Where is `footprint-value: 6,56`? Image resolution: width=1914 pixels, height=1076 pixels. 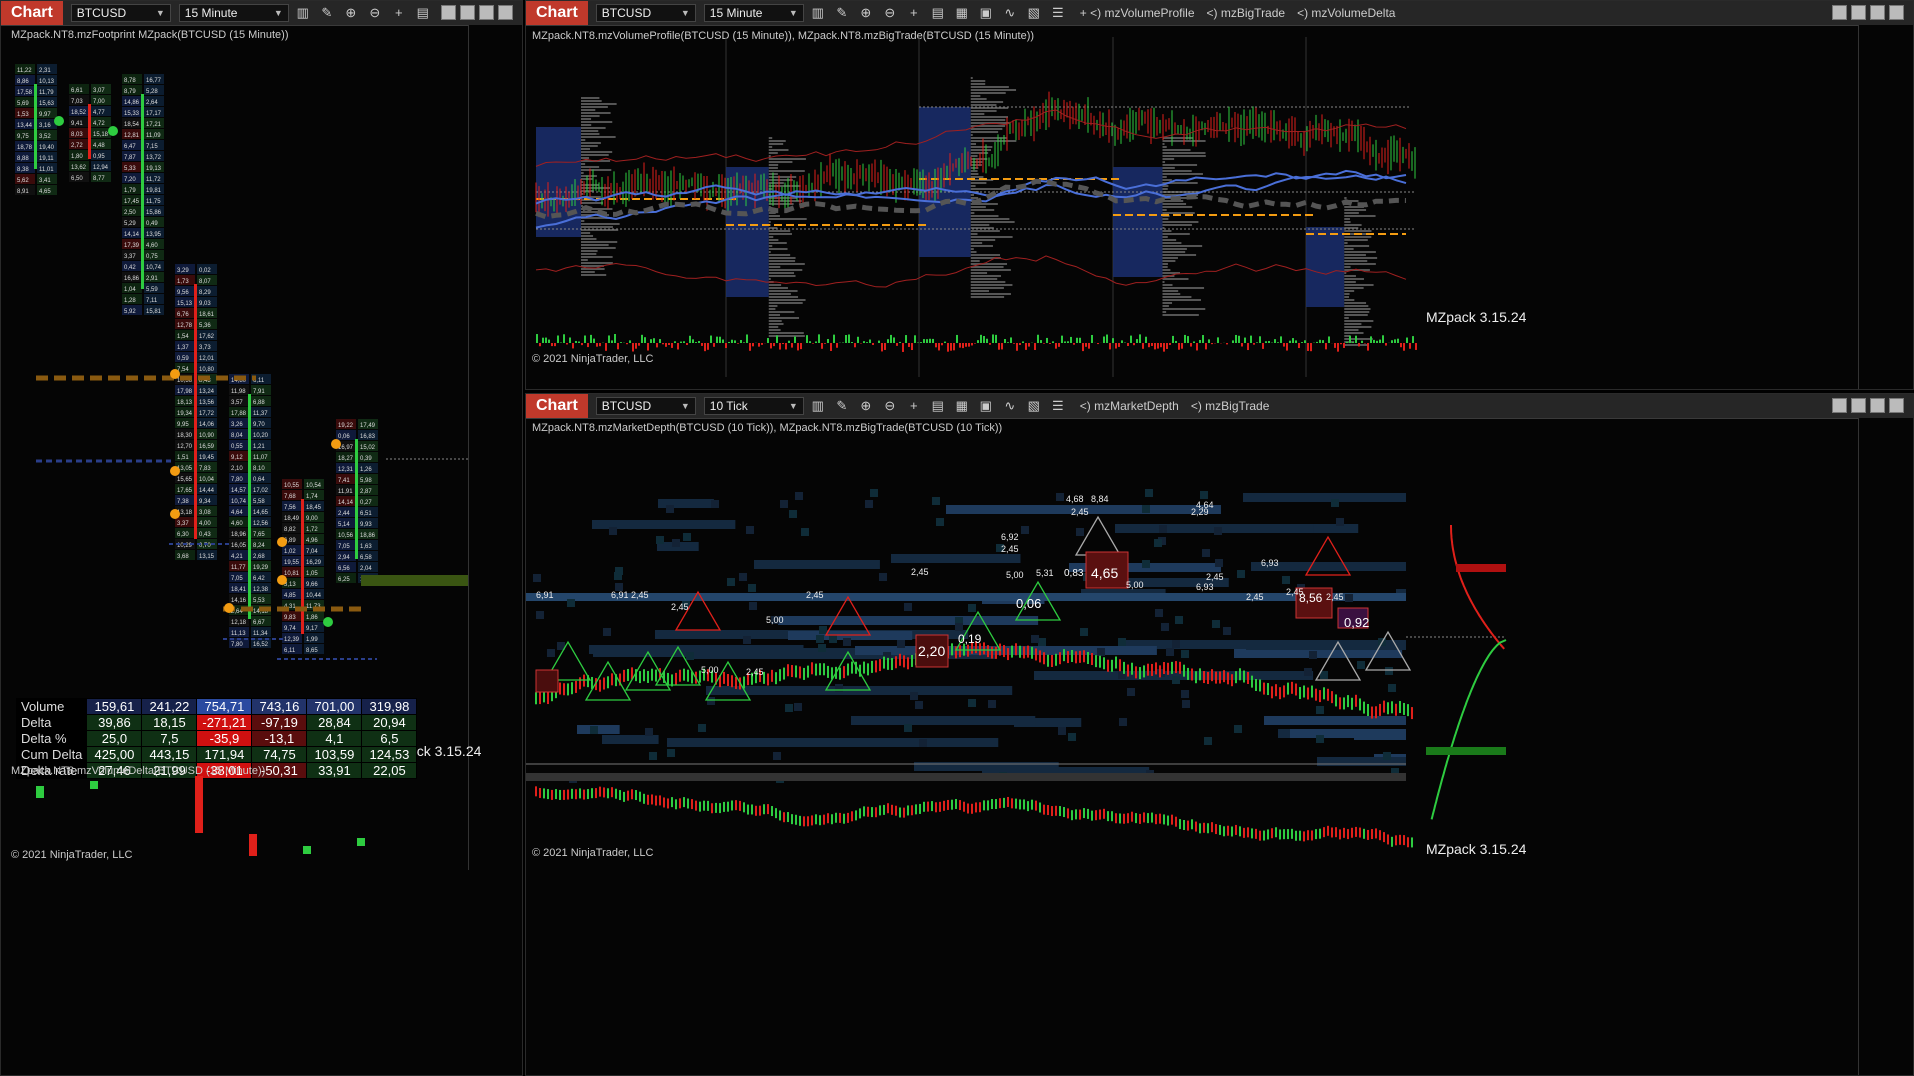 footprint-value: 6,56 is located at coordinates (344, 569).